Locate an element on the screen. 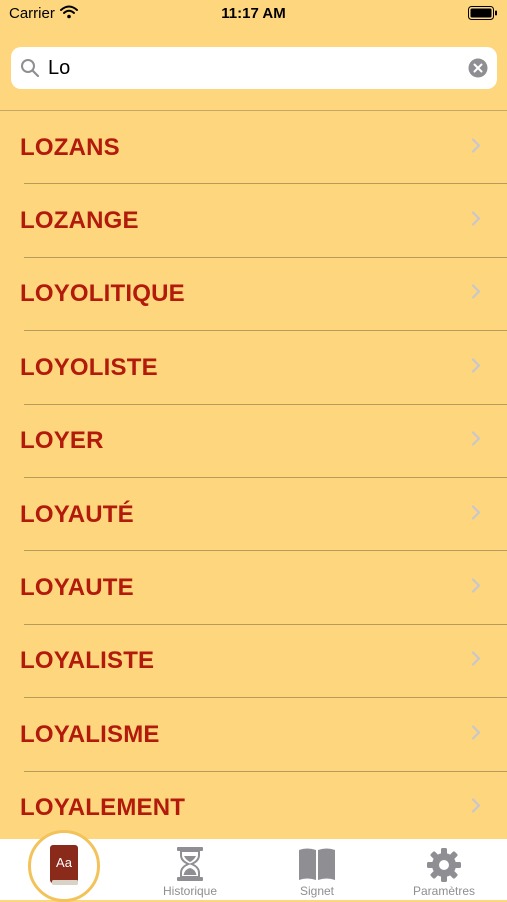 The width and height of the screenshot is (507, 902). list-item: LOYALISME is located at coordinates (253, 735).